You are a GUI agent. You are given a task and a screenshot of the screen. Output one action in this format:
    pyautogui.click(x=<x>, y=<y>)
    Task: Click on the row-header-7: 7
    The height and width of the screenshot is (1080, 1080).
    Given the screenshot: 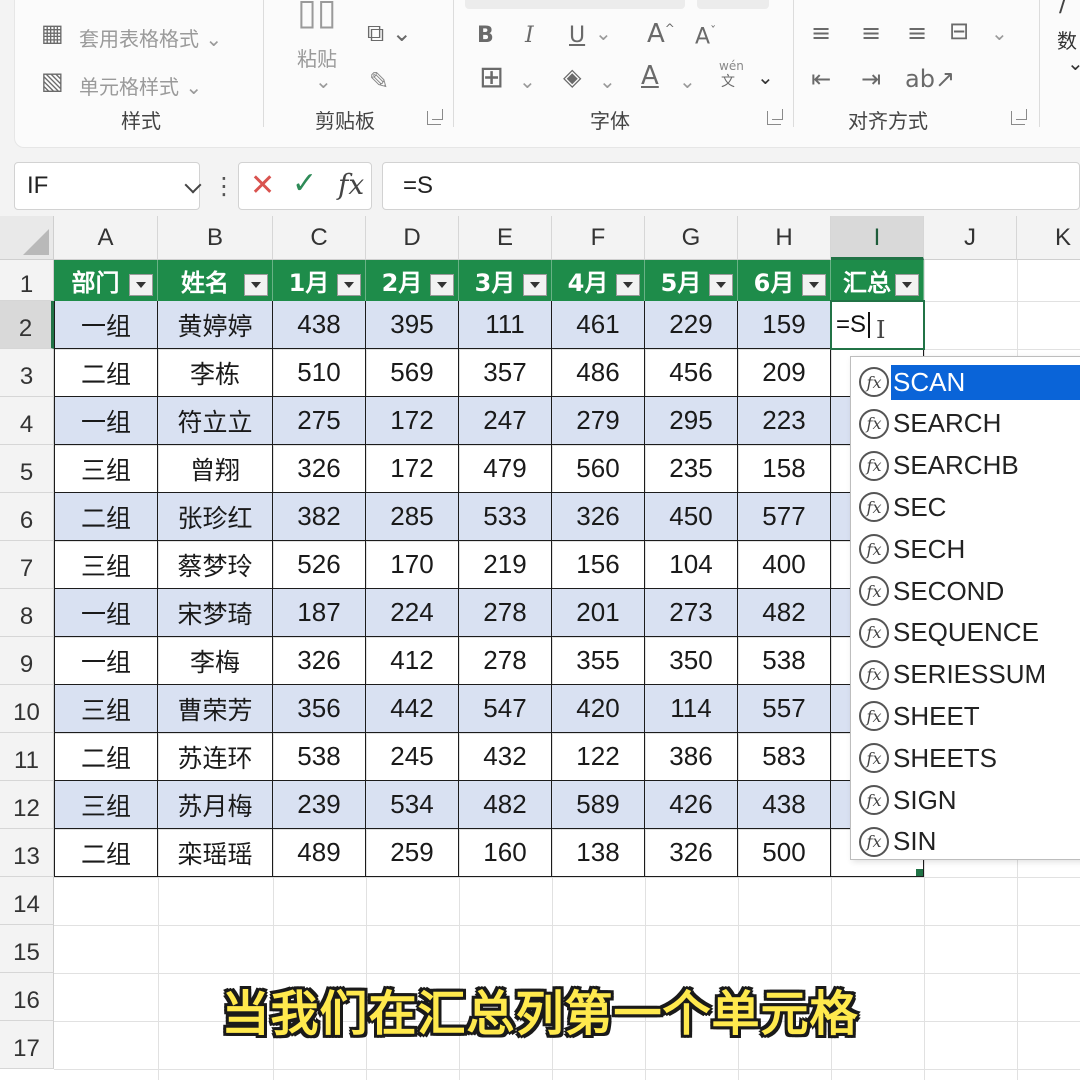 What is the action you would take?
    pyautogui.click(x=27, y=565)
    